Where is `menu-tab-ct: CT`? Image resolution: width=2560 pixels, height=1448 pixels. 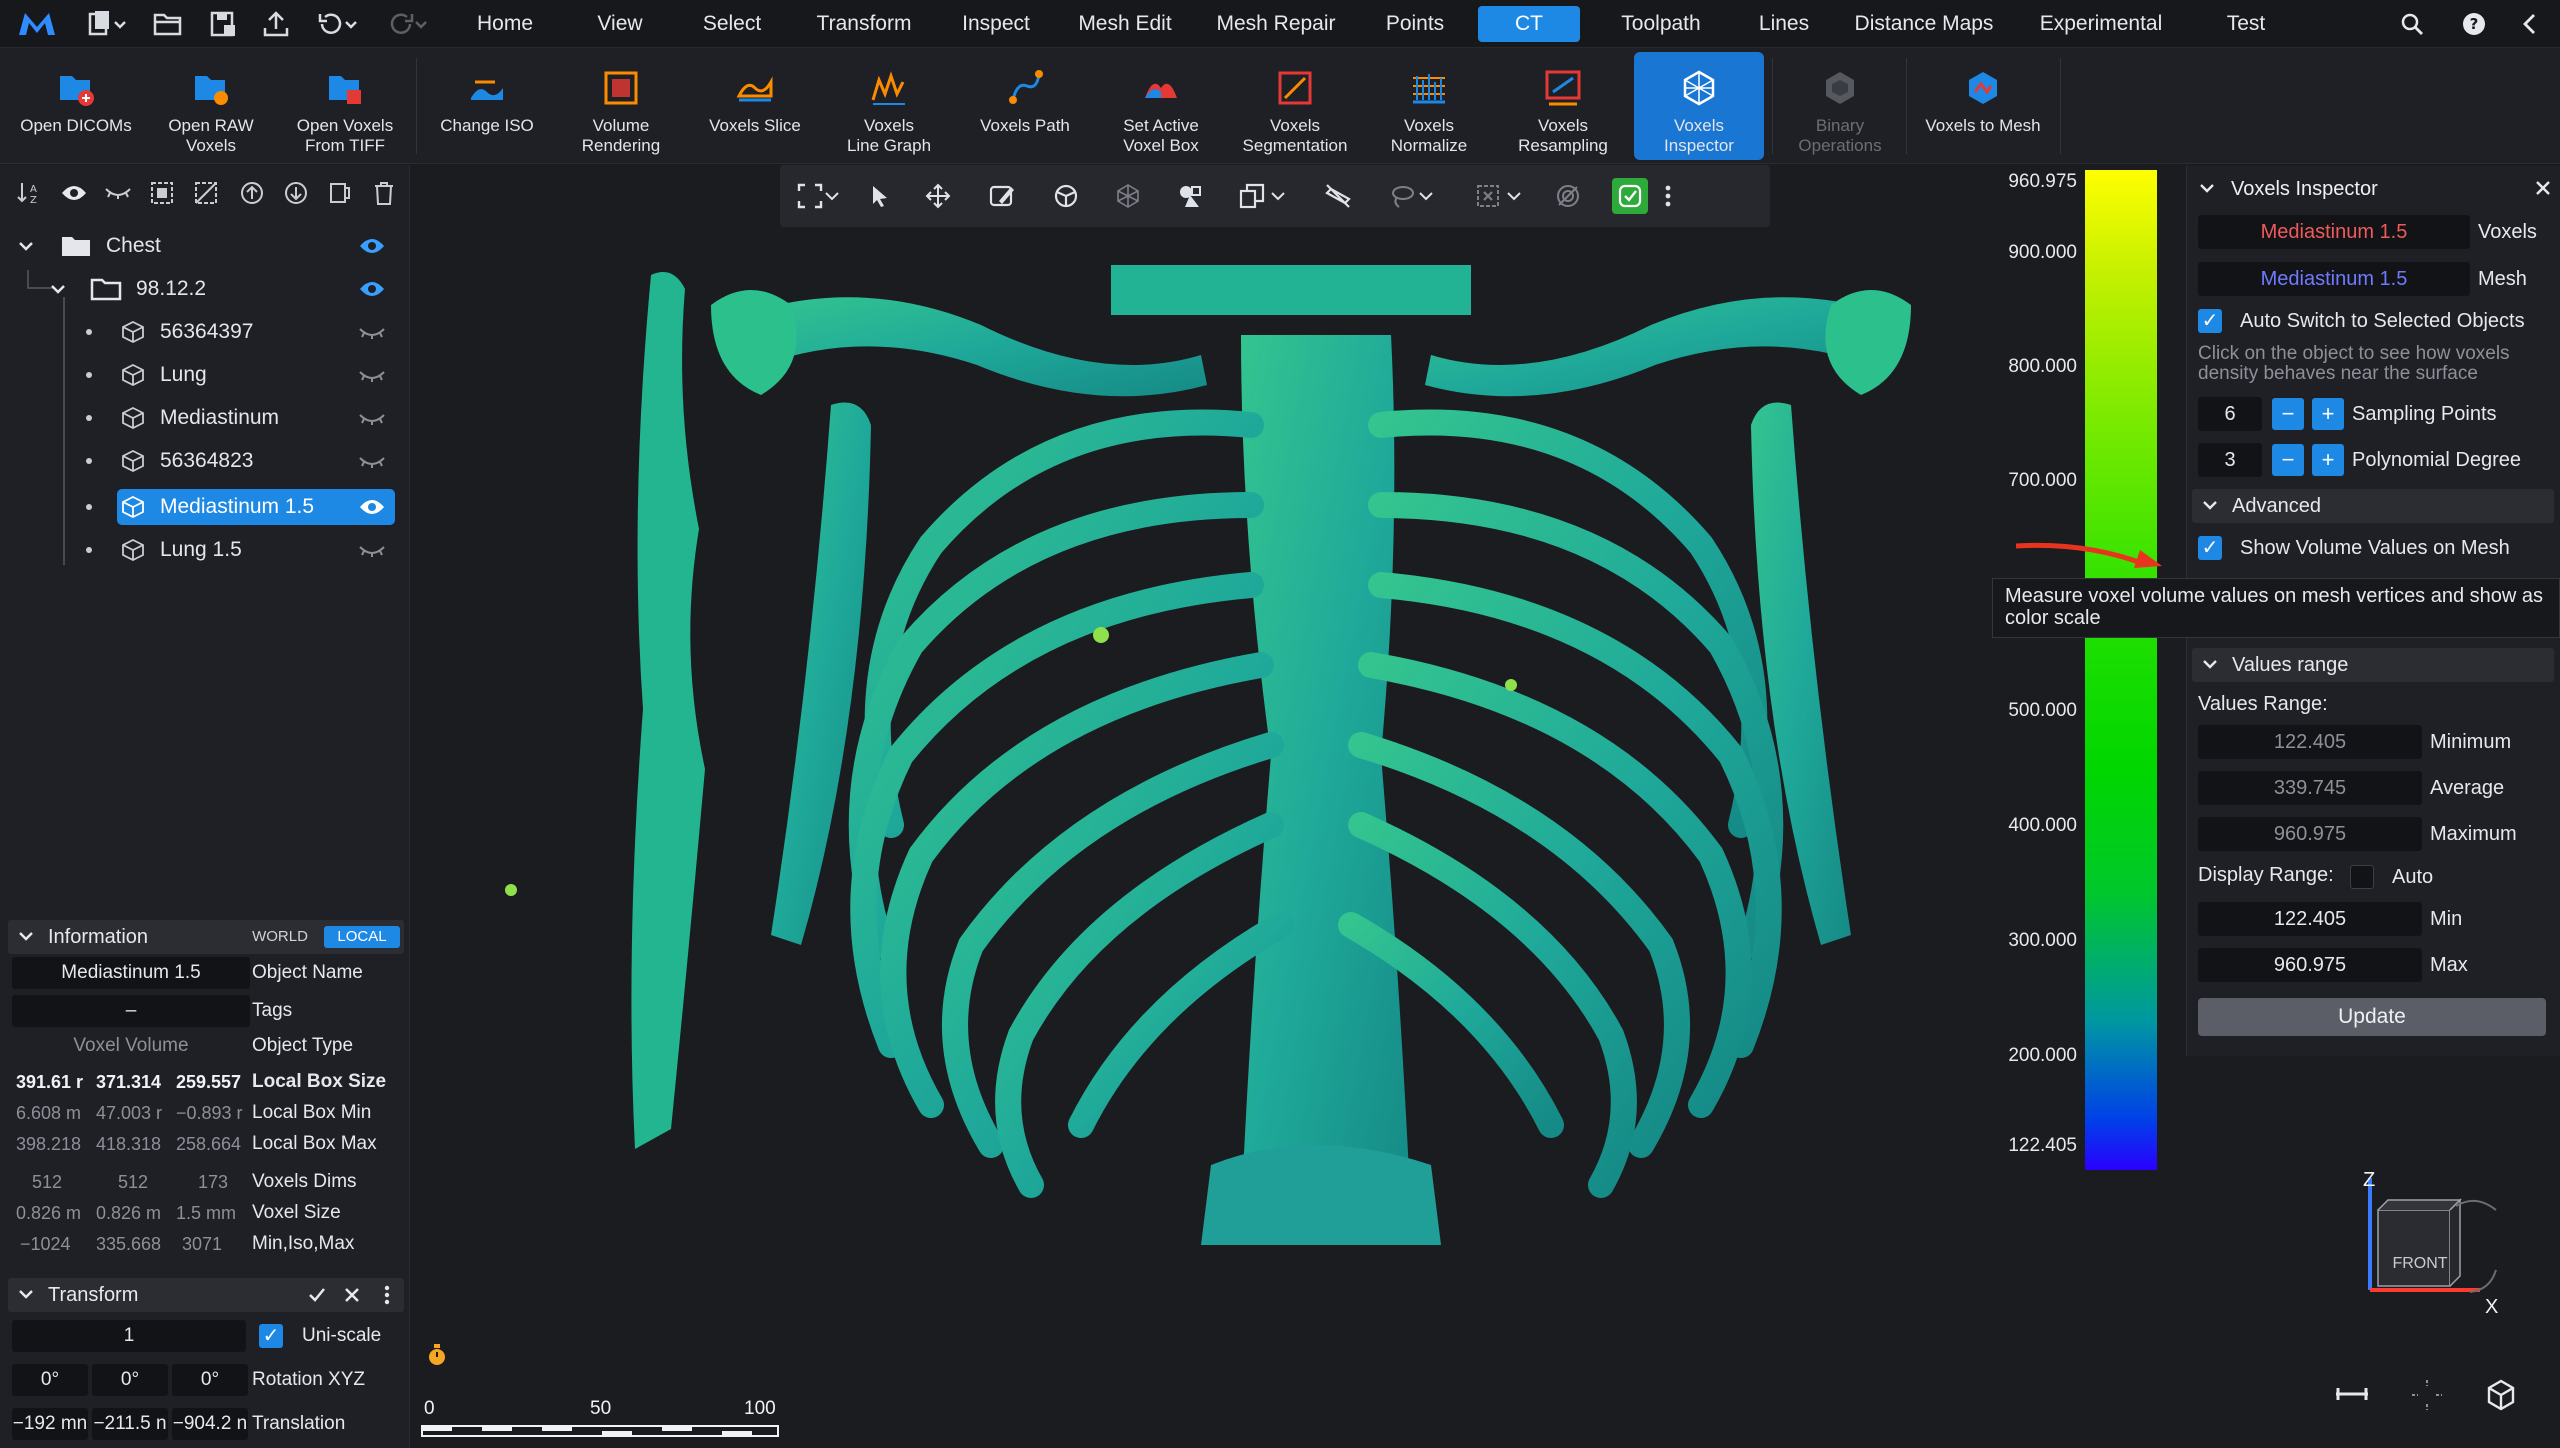 menu-tab-ct: CT is located at coordinates (1529, 24).